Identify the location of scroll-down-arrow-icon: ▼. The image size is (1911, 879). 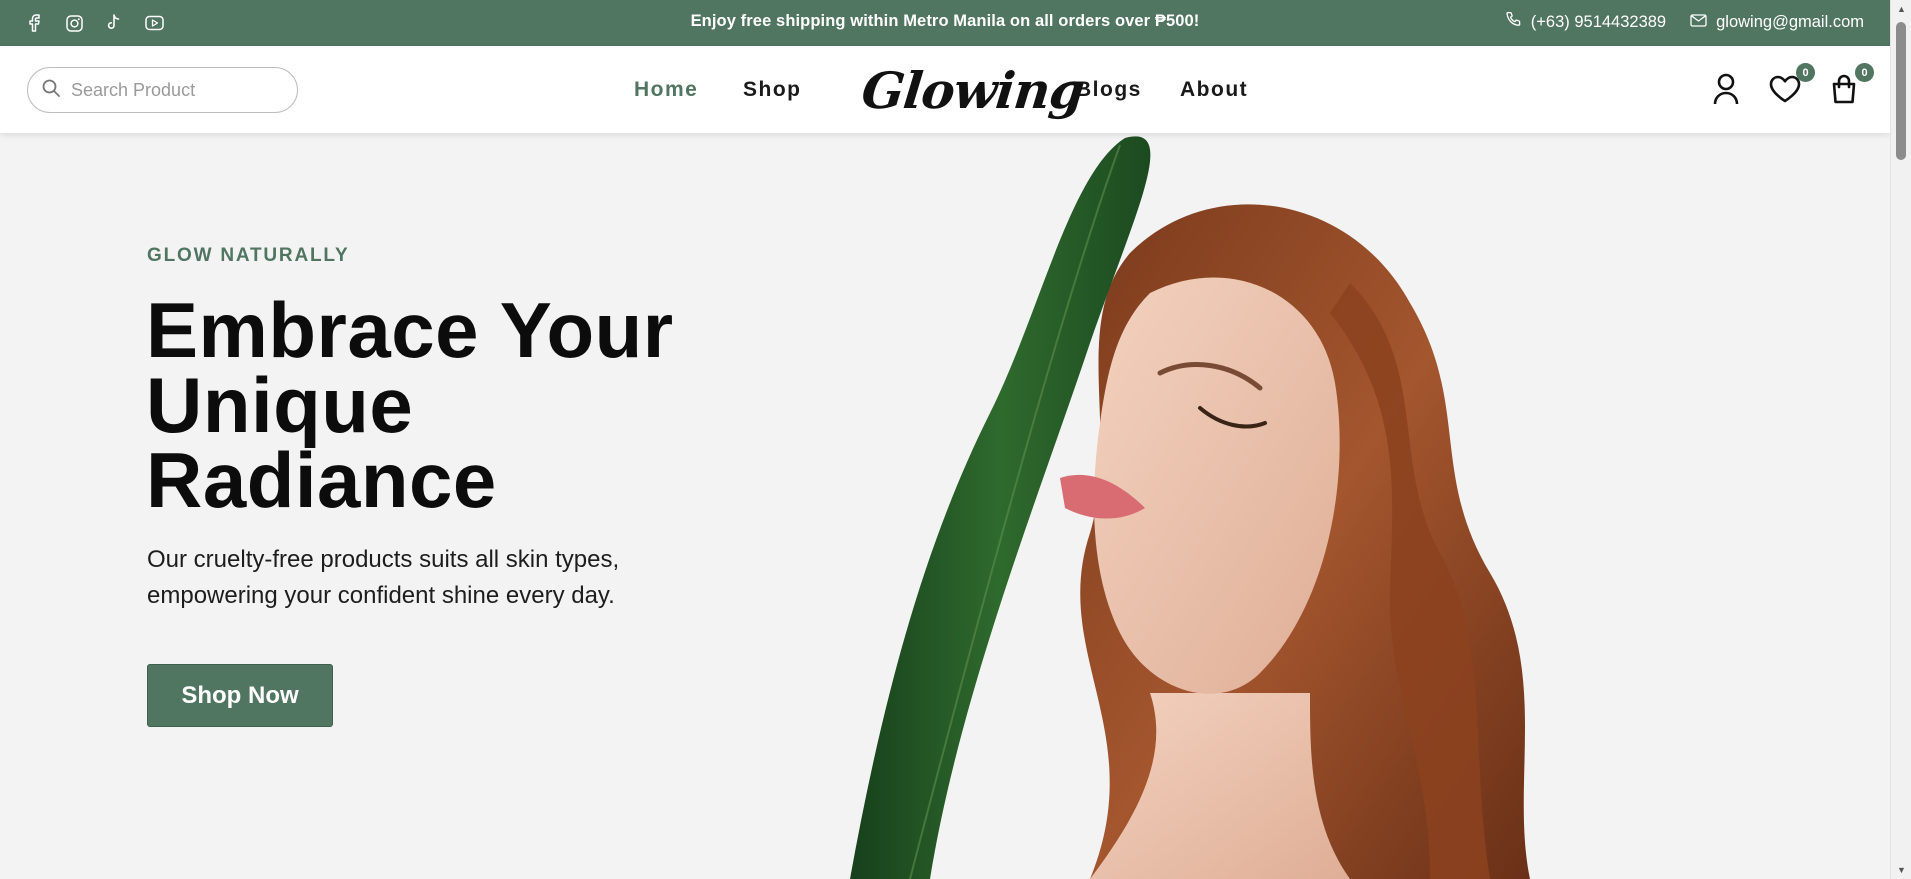
(1901, 870).